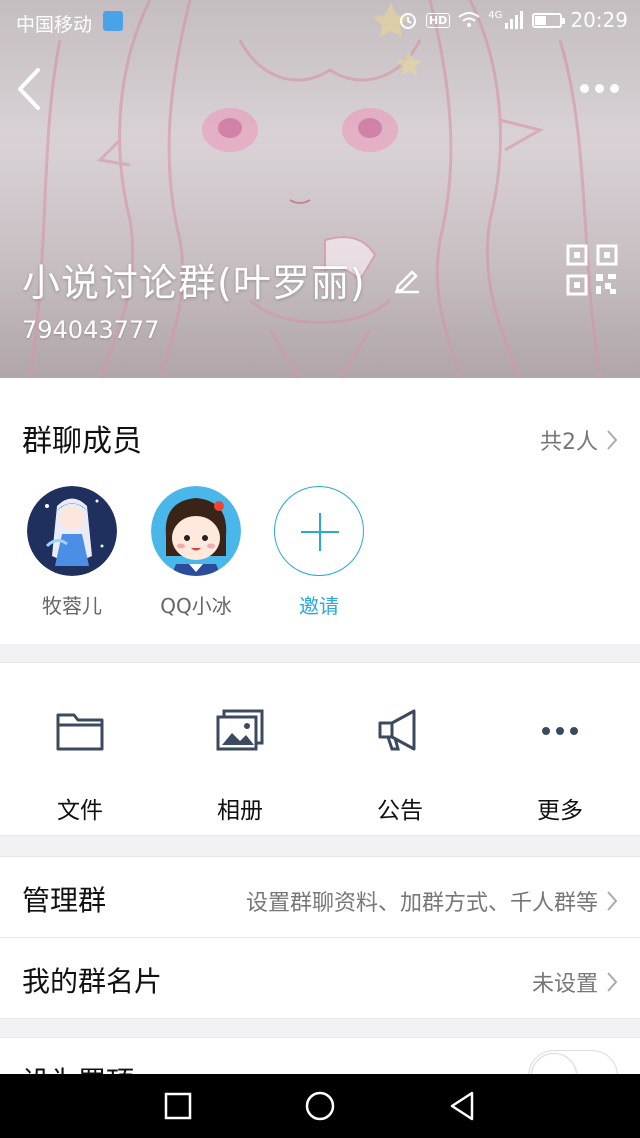 Image resolution: width=640 pixels, height=1138 pixels. I want to click on members-count-label: 共2人, so click(569, 442).